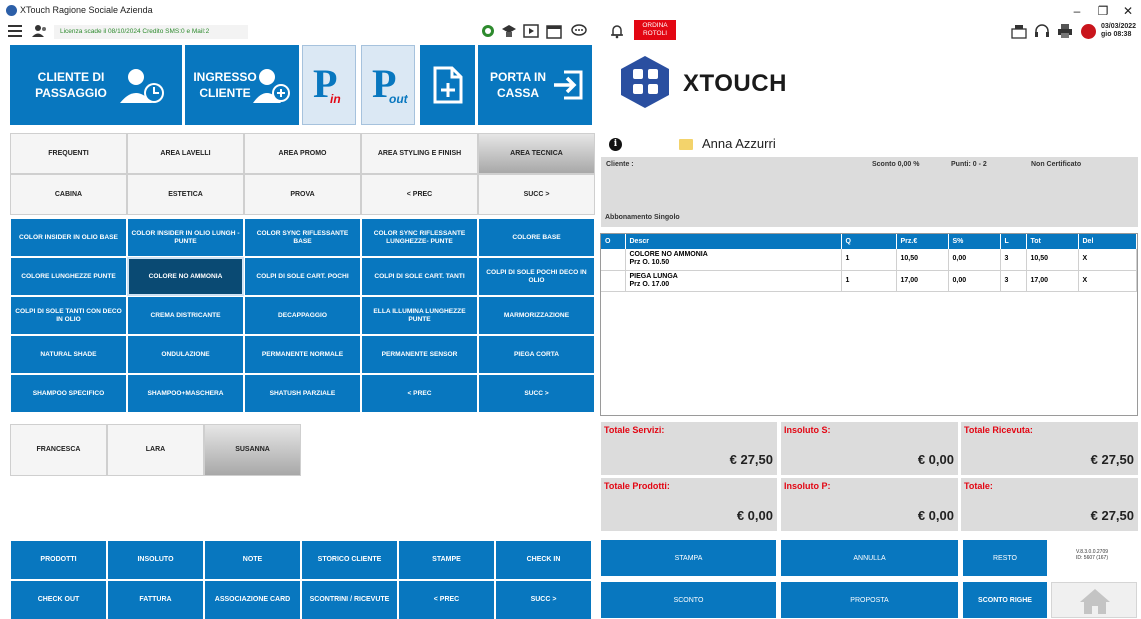 The height and width of the screenshot is (619, 1141). Describe the element at coordinates (252, 560) in the screenshot. I see `bottom-note-2: NOTE` at that location.